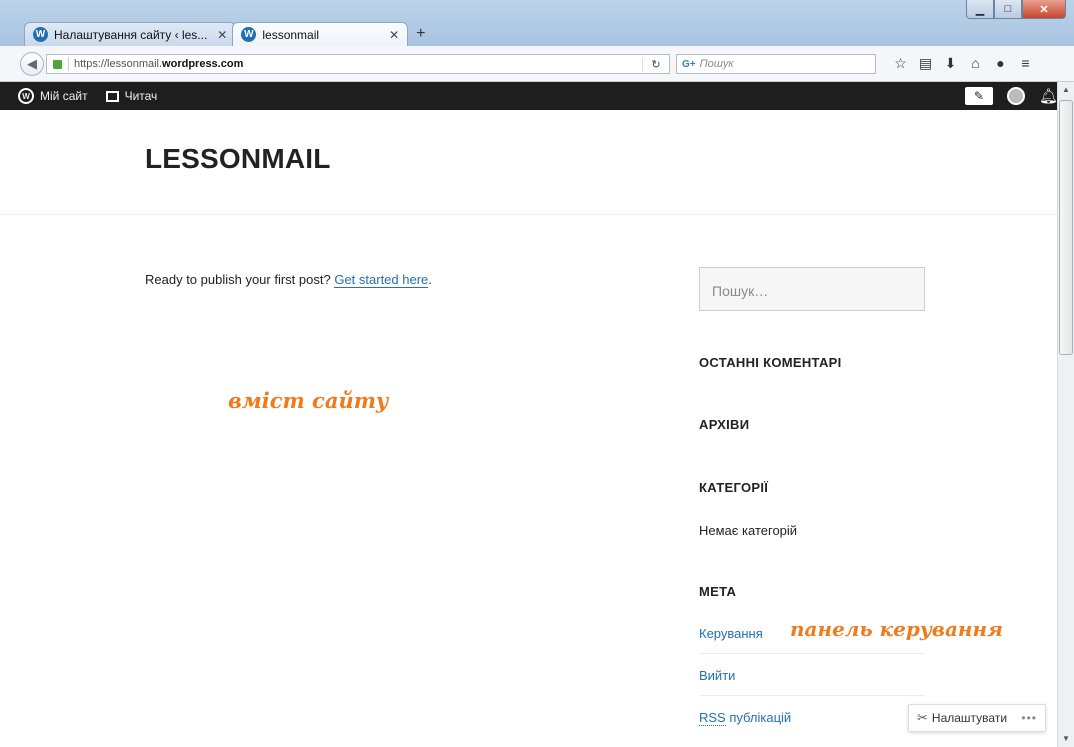 The height and width of the screenshot is (747, 1074). Describe the element at coordinates (1008, 9) in the screenshot. I see `maximize-button: □` at that location.